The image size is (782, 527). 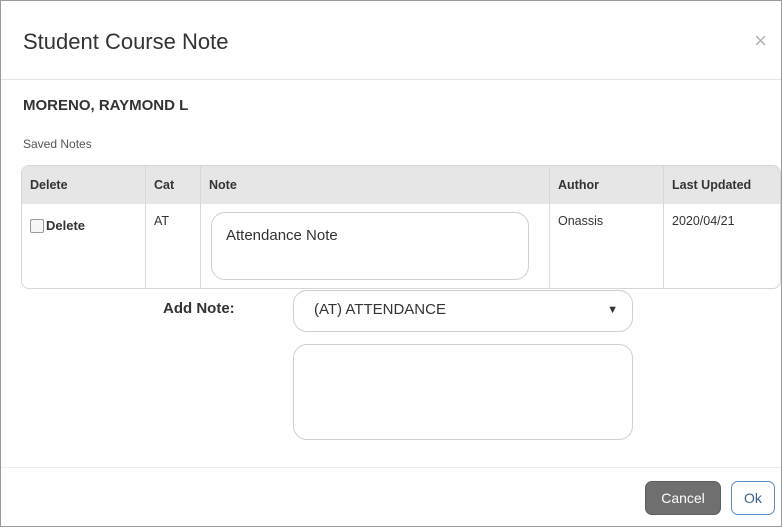 What do you see at coordinates (606, 246) in the screenshot?
I see `author-cell: Onassis` at bounding box center [606, 246].